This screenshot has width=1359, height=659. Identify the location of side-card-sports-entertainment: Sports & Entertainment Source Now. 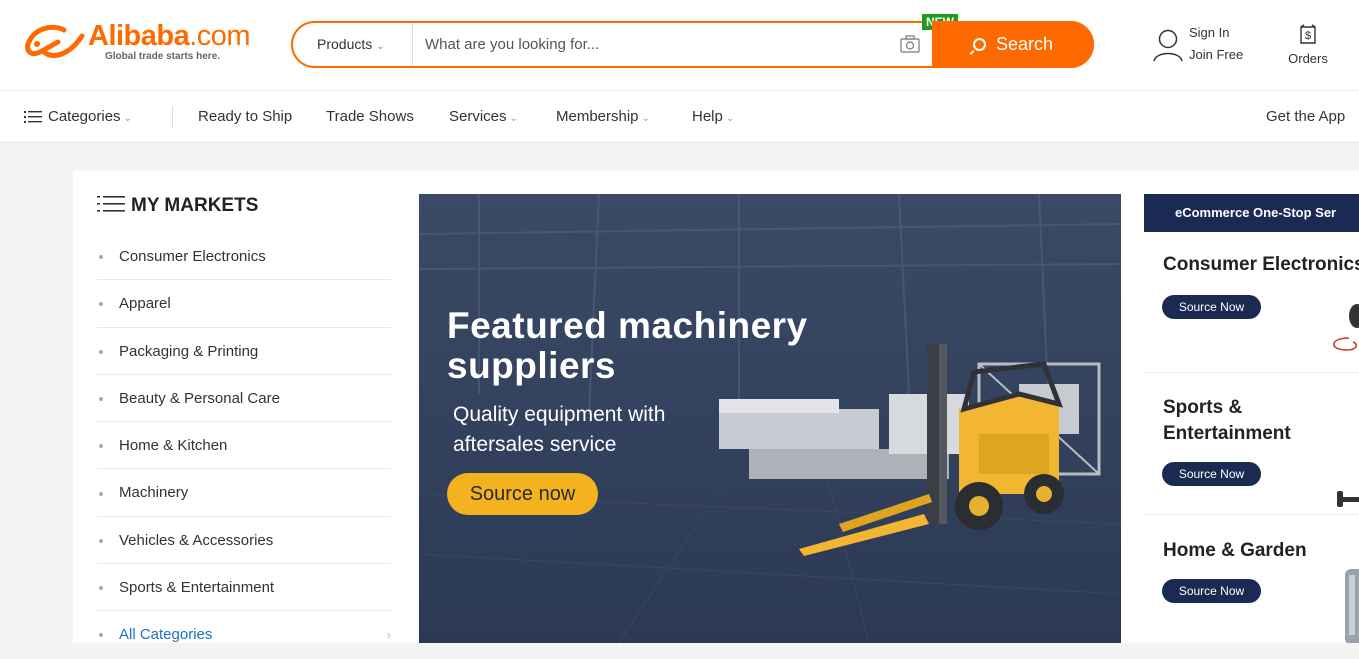
(1251, 444).